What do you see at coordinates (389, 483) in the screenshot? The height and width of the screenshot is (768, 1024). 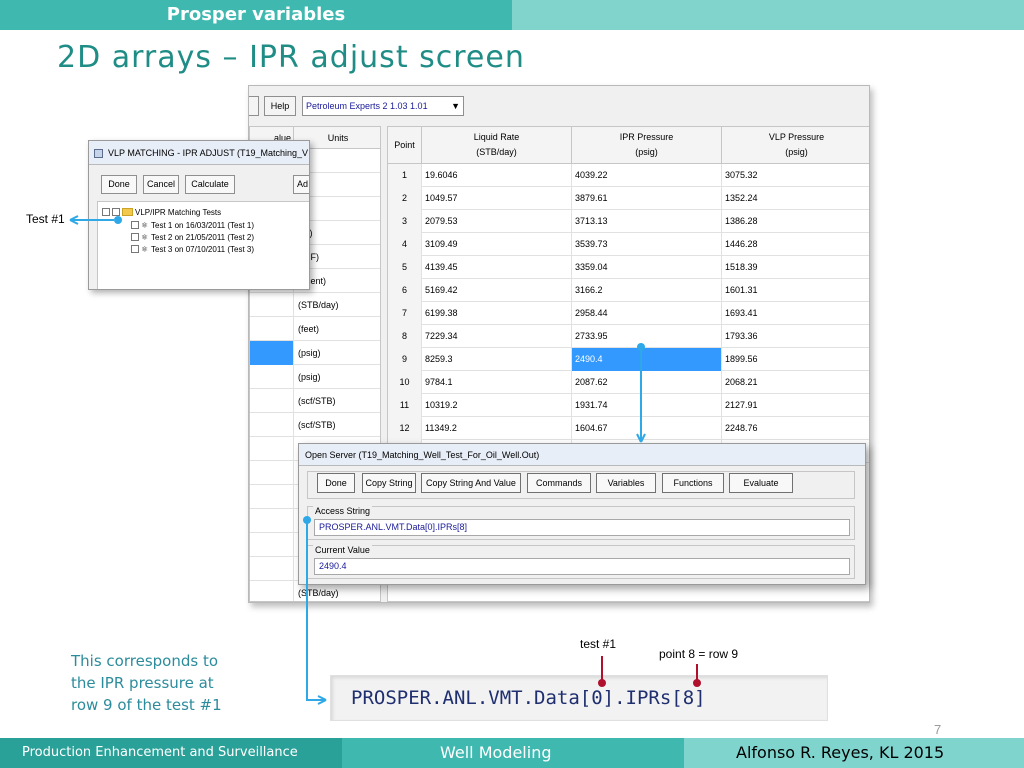 I see `copy-string-button: Copy String` at bounding box center [389, 483].